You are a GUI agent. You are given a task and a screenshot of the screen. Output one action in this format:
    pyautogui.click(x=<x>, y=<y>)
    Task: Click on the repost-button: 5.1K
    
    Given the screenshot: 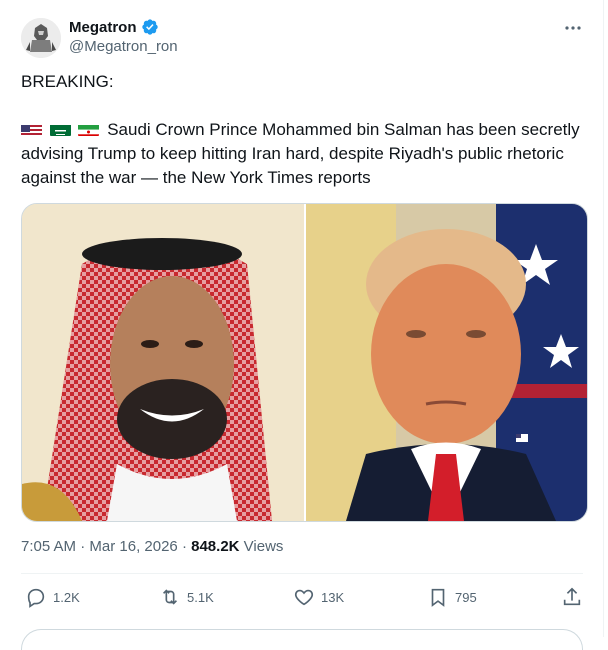 What is the action you would take?
    pyautogui.click(x=186, y=597)
    